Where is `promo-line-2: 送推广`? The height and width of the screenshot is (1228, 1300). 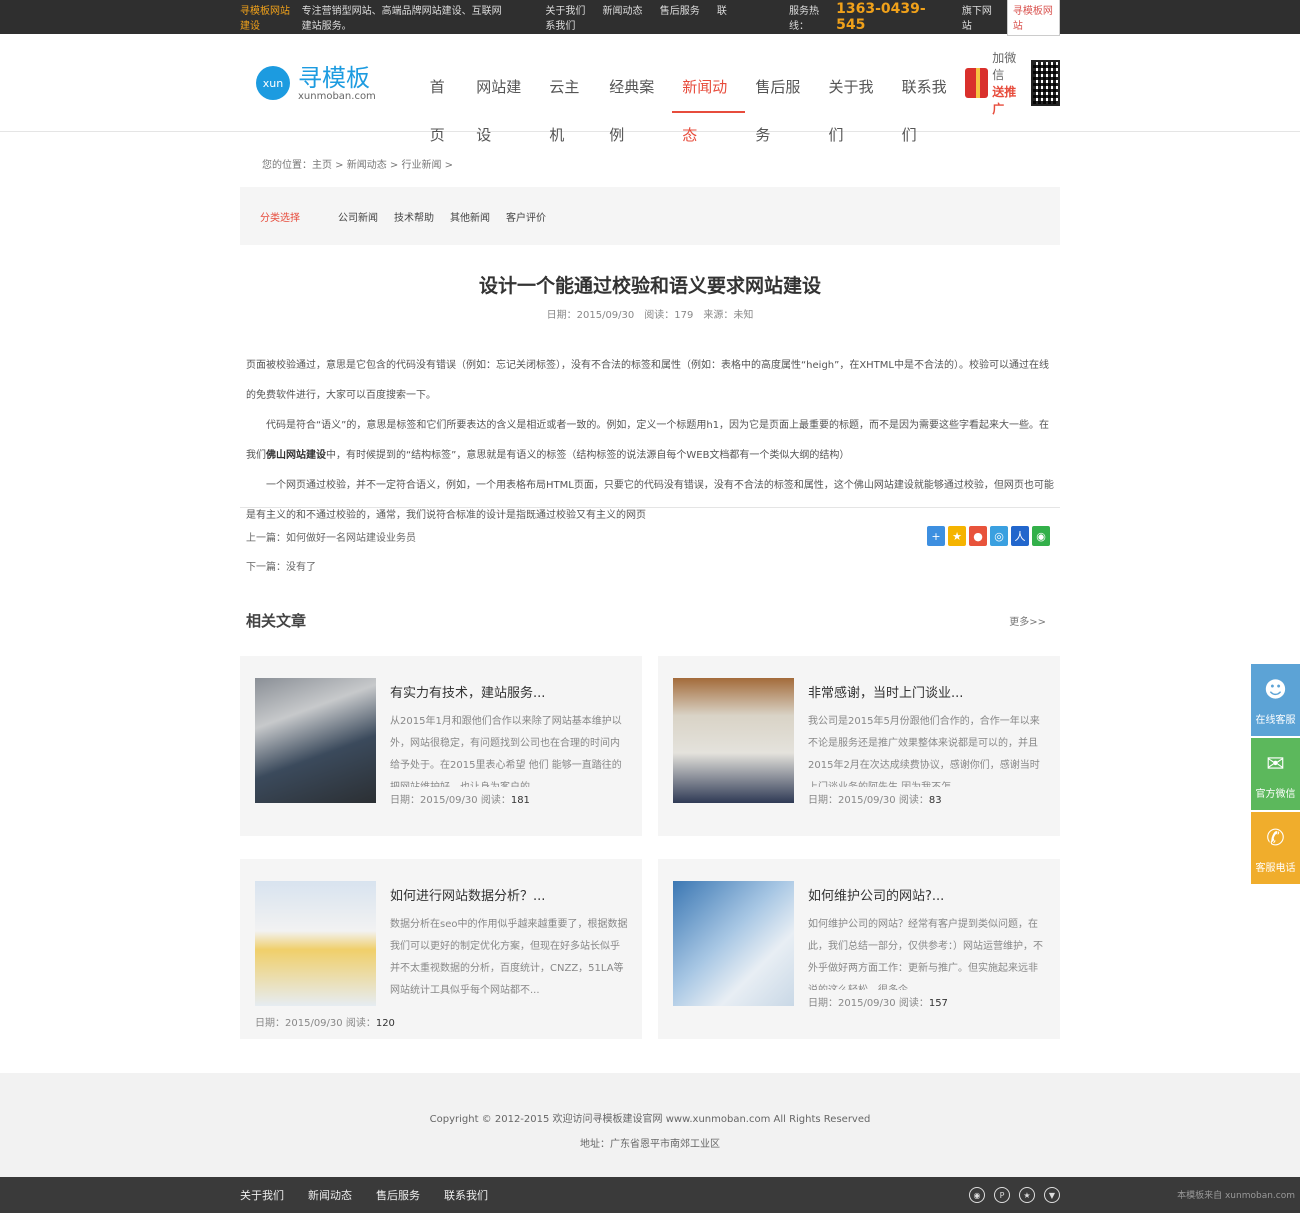
promo-line-2: 送推广 is located at coordinates (1004, 100).